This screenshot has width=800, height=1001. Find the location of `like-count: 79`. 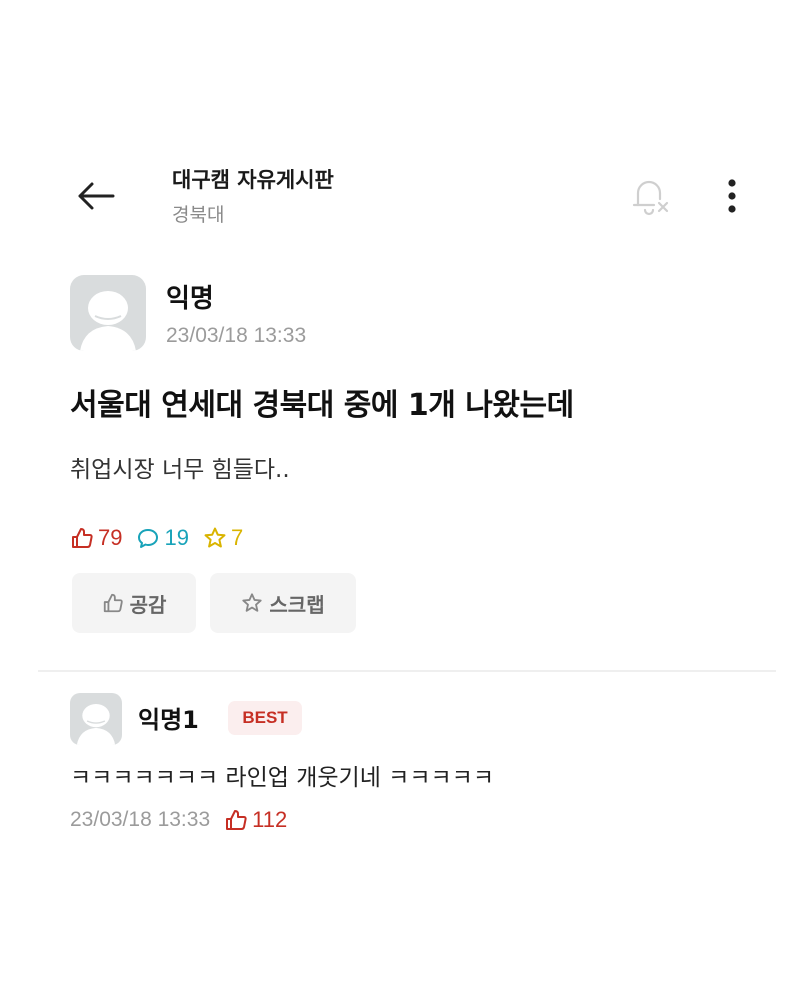

like-count: 79 is located at coordinates (96, 538).